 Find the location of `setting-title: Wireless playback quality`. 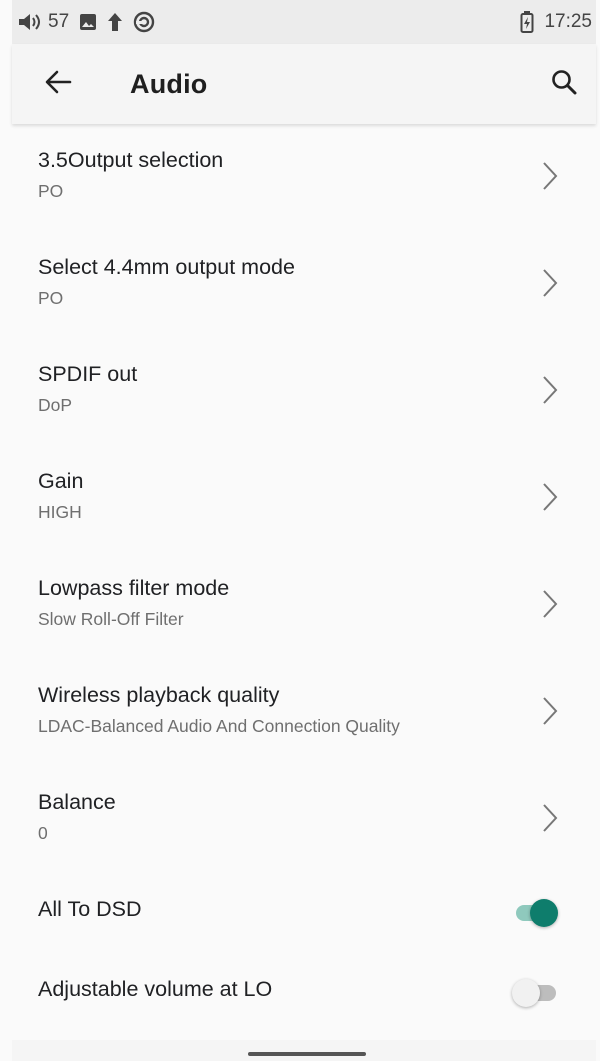

setting-title: Wireless playback quality is located at coordinates (159, 695).